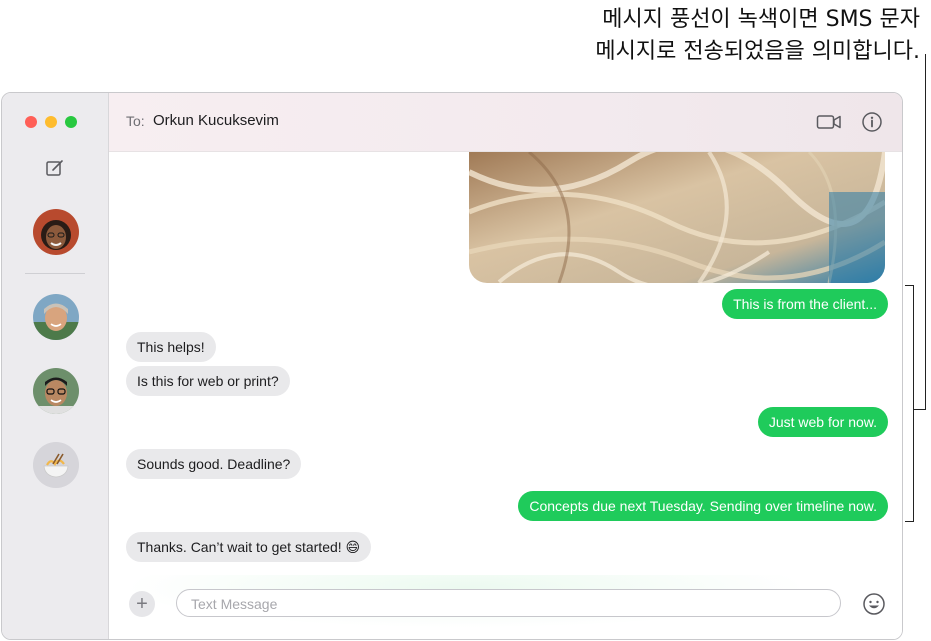  Describe the element at coordinates (55, 273) in the screenshot. I see `sidebar-divider` at that location.